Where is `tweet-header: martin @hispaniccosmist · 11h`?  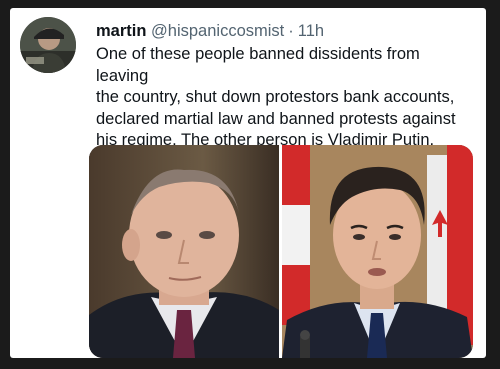
tweet-header: martin @hispaniccosmist · 11h is located at coordinates (210, 31).